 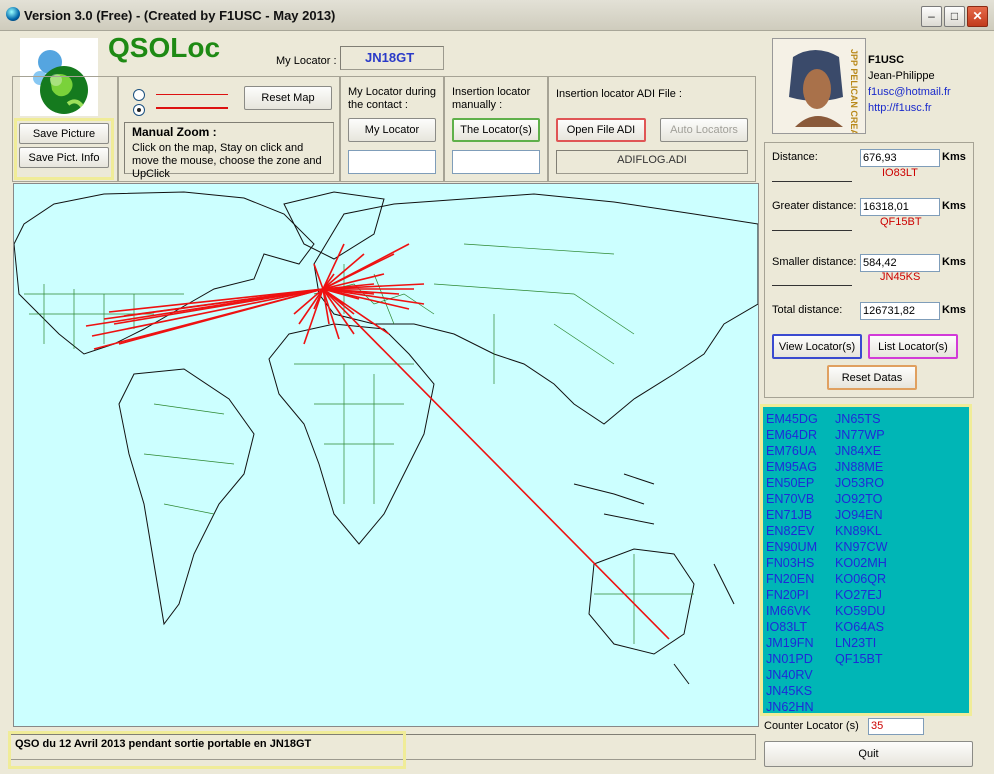 I want to click on locator-item: LN23TI, so click(x=861, y=643).